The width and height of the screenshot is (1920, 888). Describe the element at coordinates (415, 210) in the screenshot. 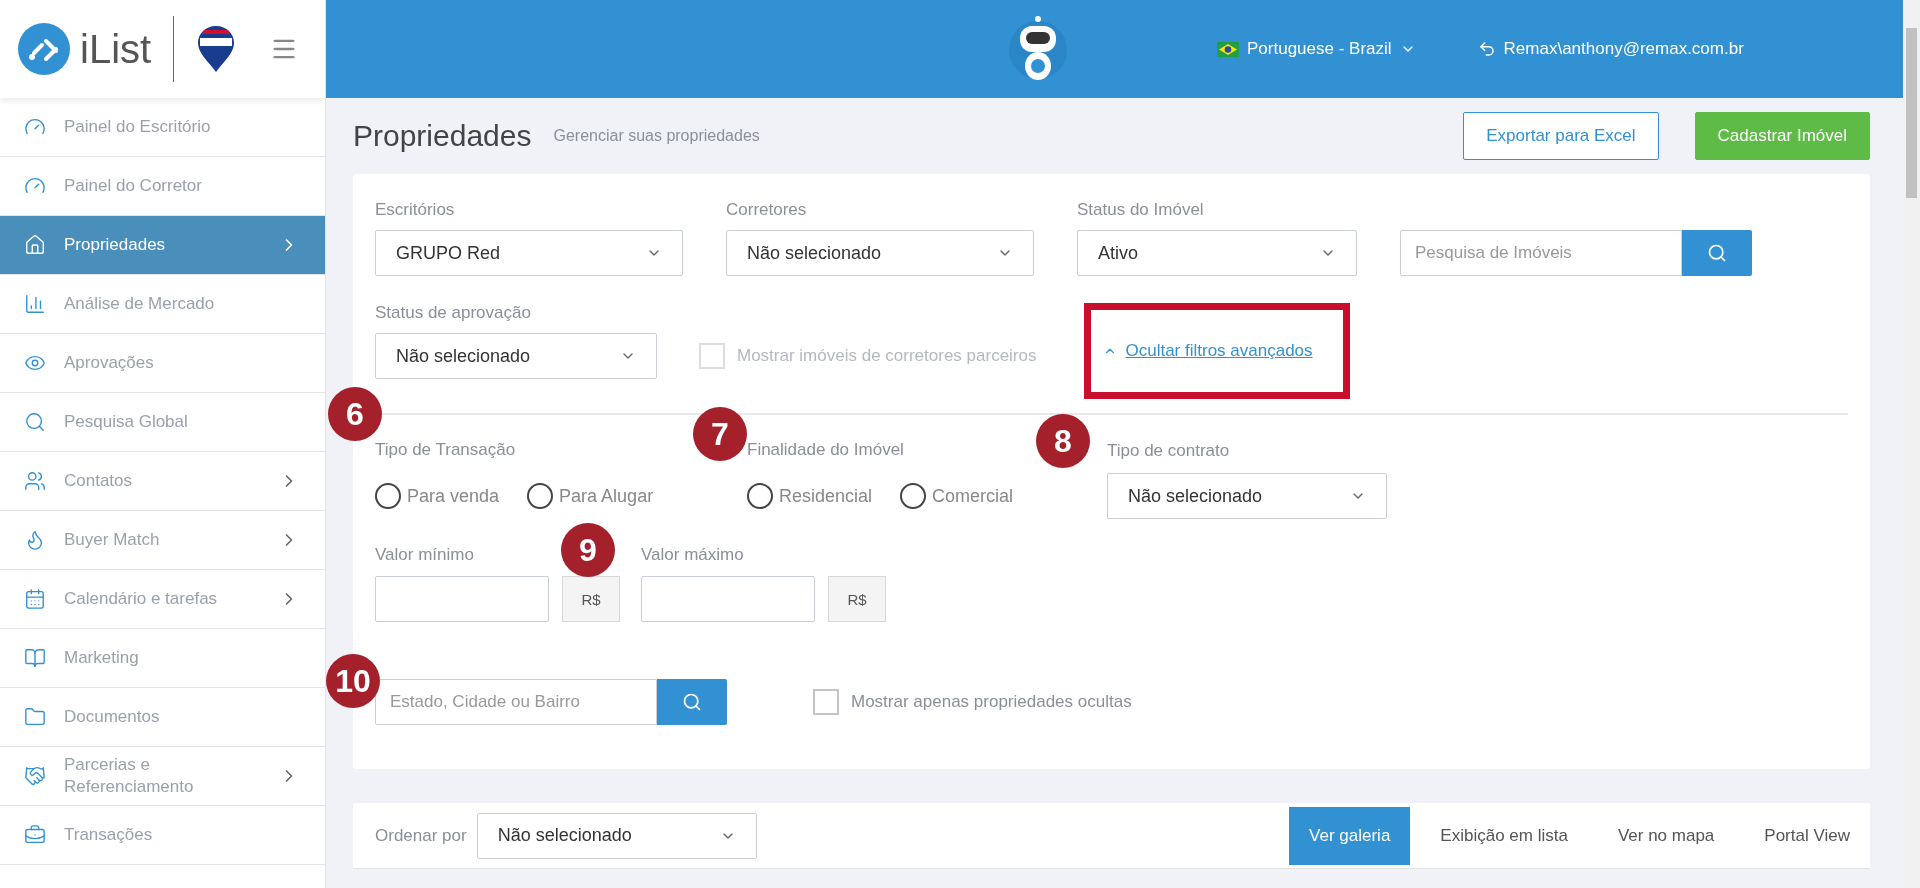

I see `field-label: Escritórios` at that location.